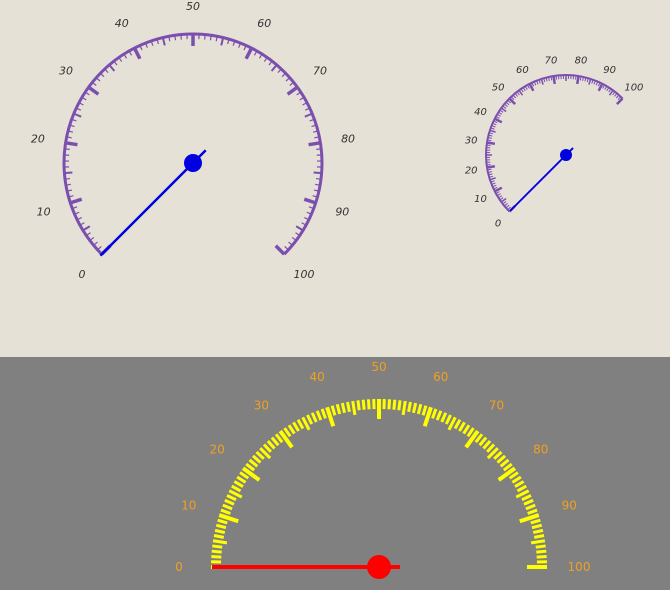 The width and height of the screenshot is (670, 590). Describe the element at coordinates (554, 143) in the screenshot. I see `small-gauge: 0 10 20 30 40 50 60 70 80 90 100` at that location.